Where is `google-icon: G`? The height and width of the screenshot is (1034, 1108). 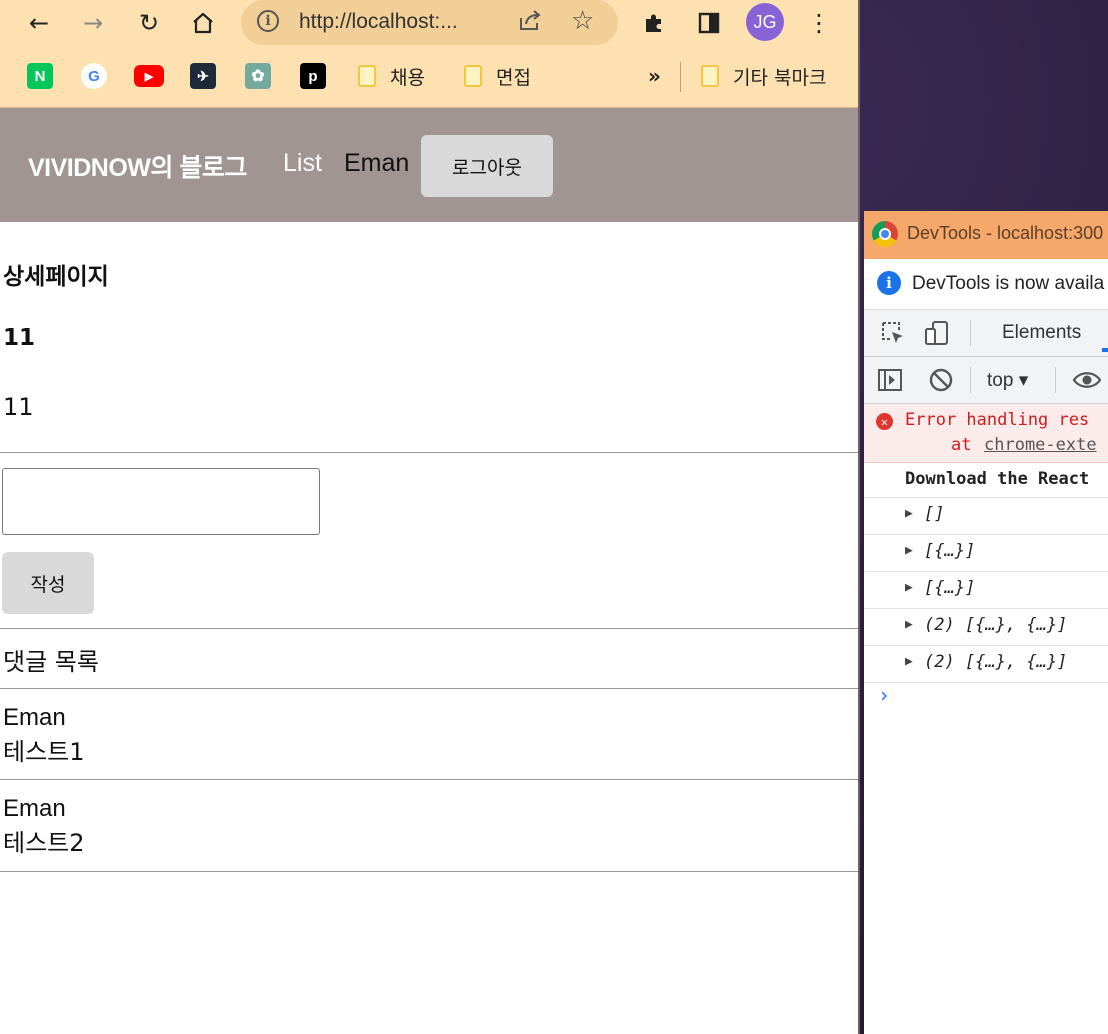 google-icon: G is located at coordinates (94, 76).